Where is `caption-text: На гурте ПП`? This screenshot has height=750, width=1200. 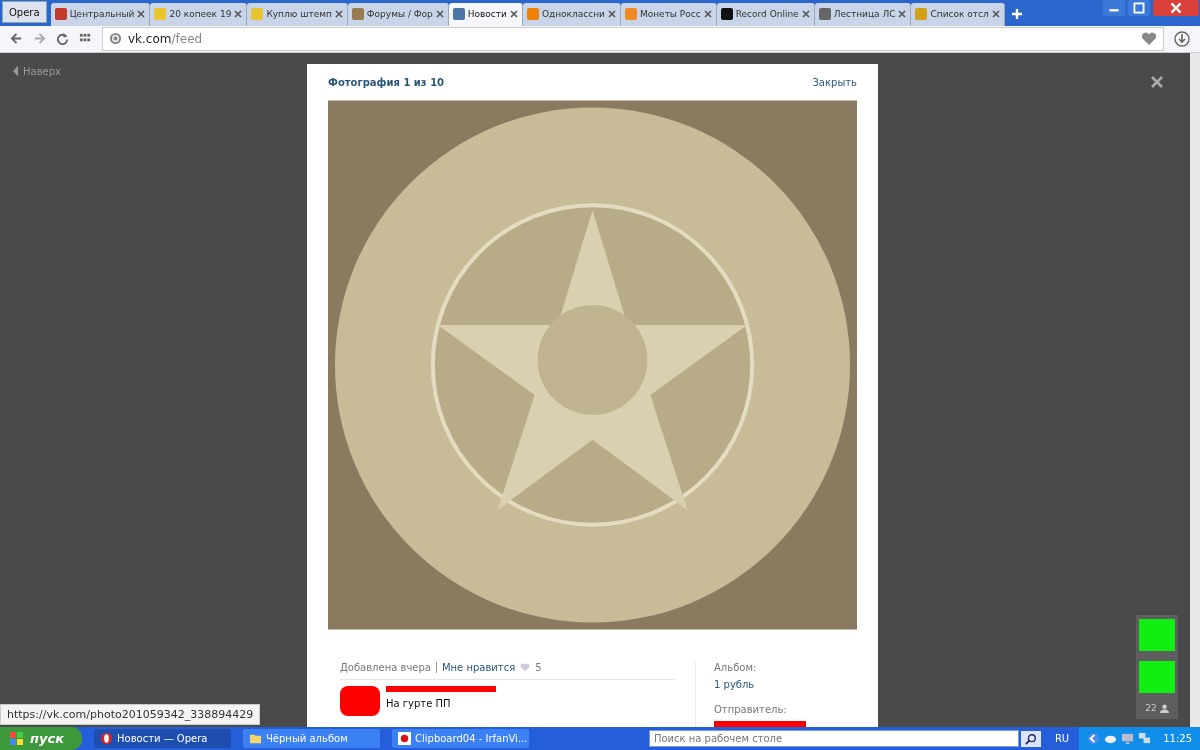 caption-text: На гурте ПП is located at coordinates (419, 703).